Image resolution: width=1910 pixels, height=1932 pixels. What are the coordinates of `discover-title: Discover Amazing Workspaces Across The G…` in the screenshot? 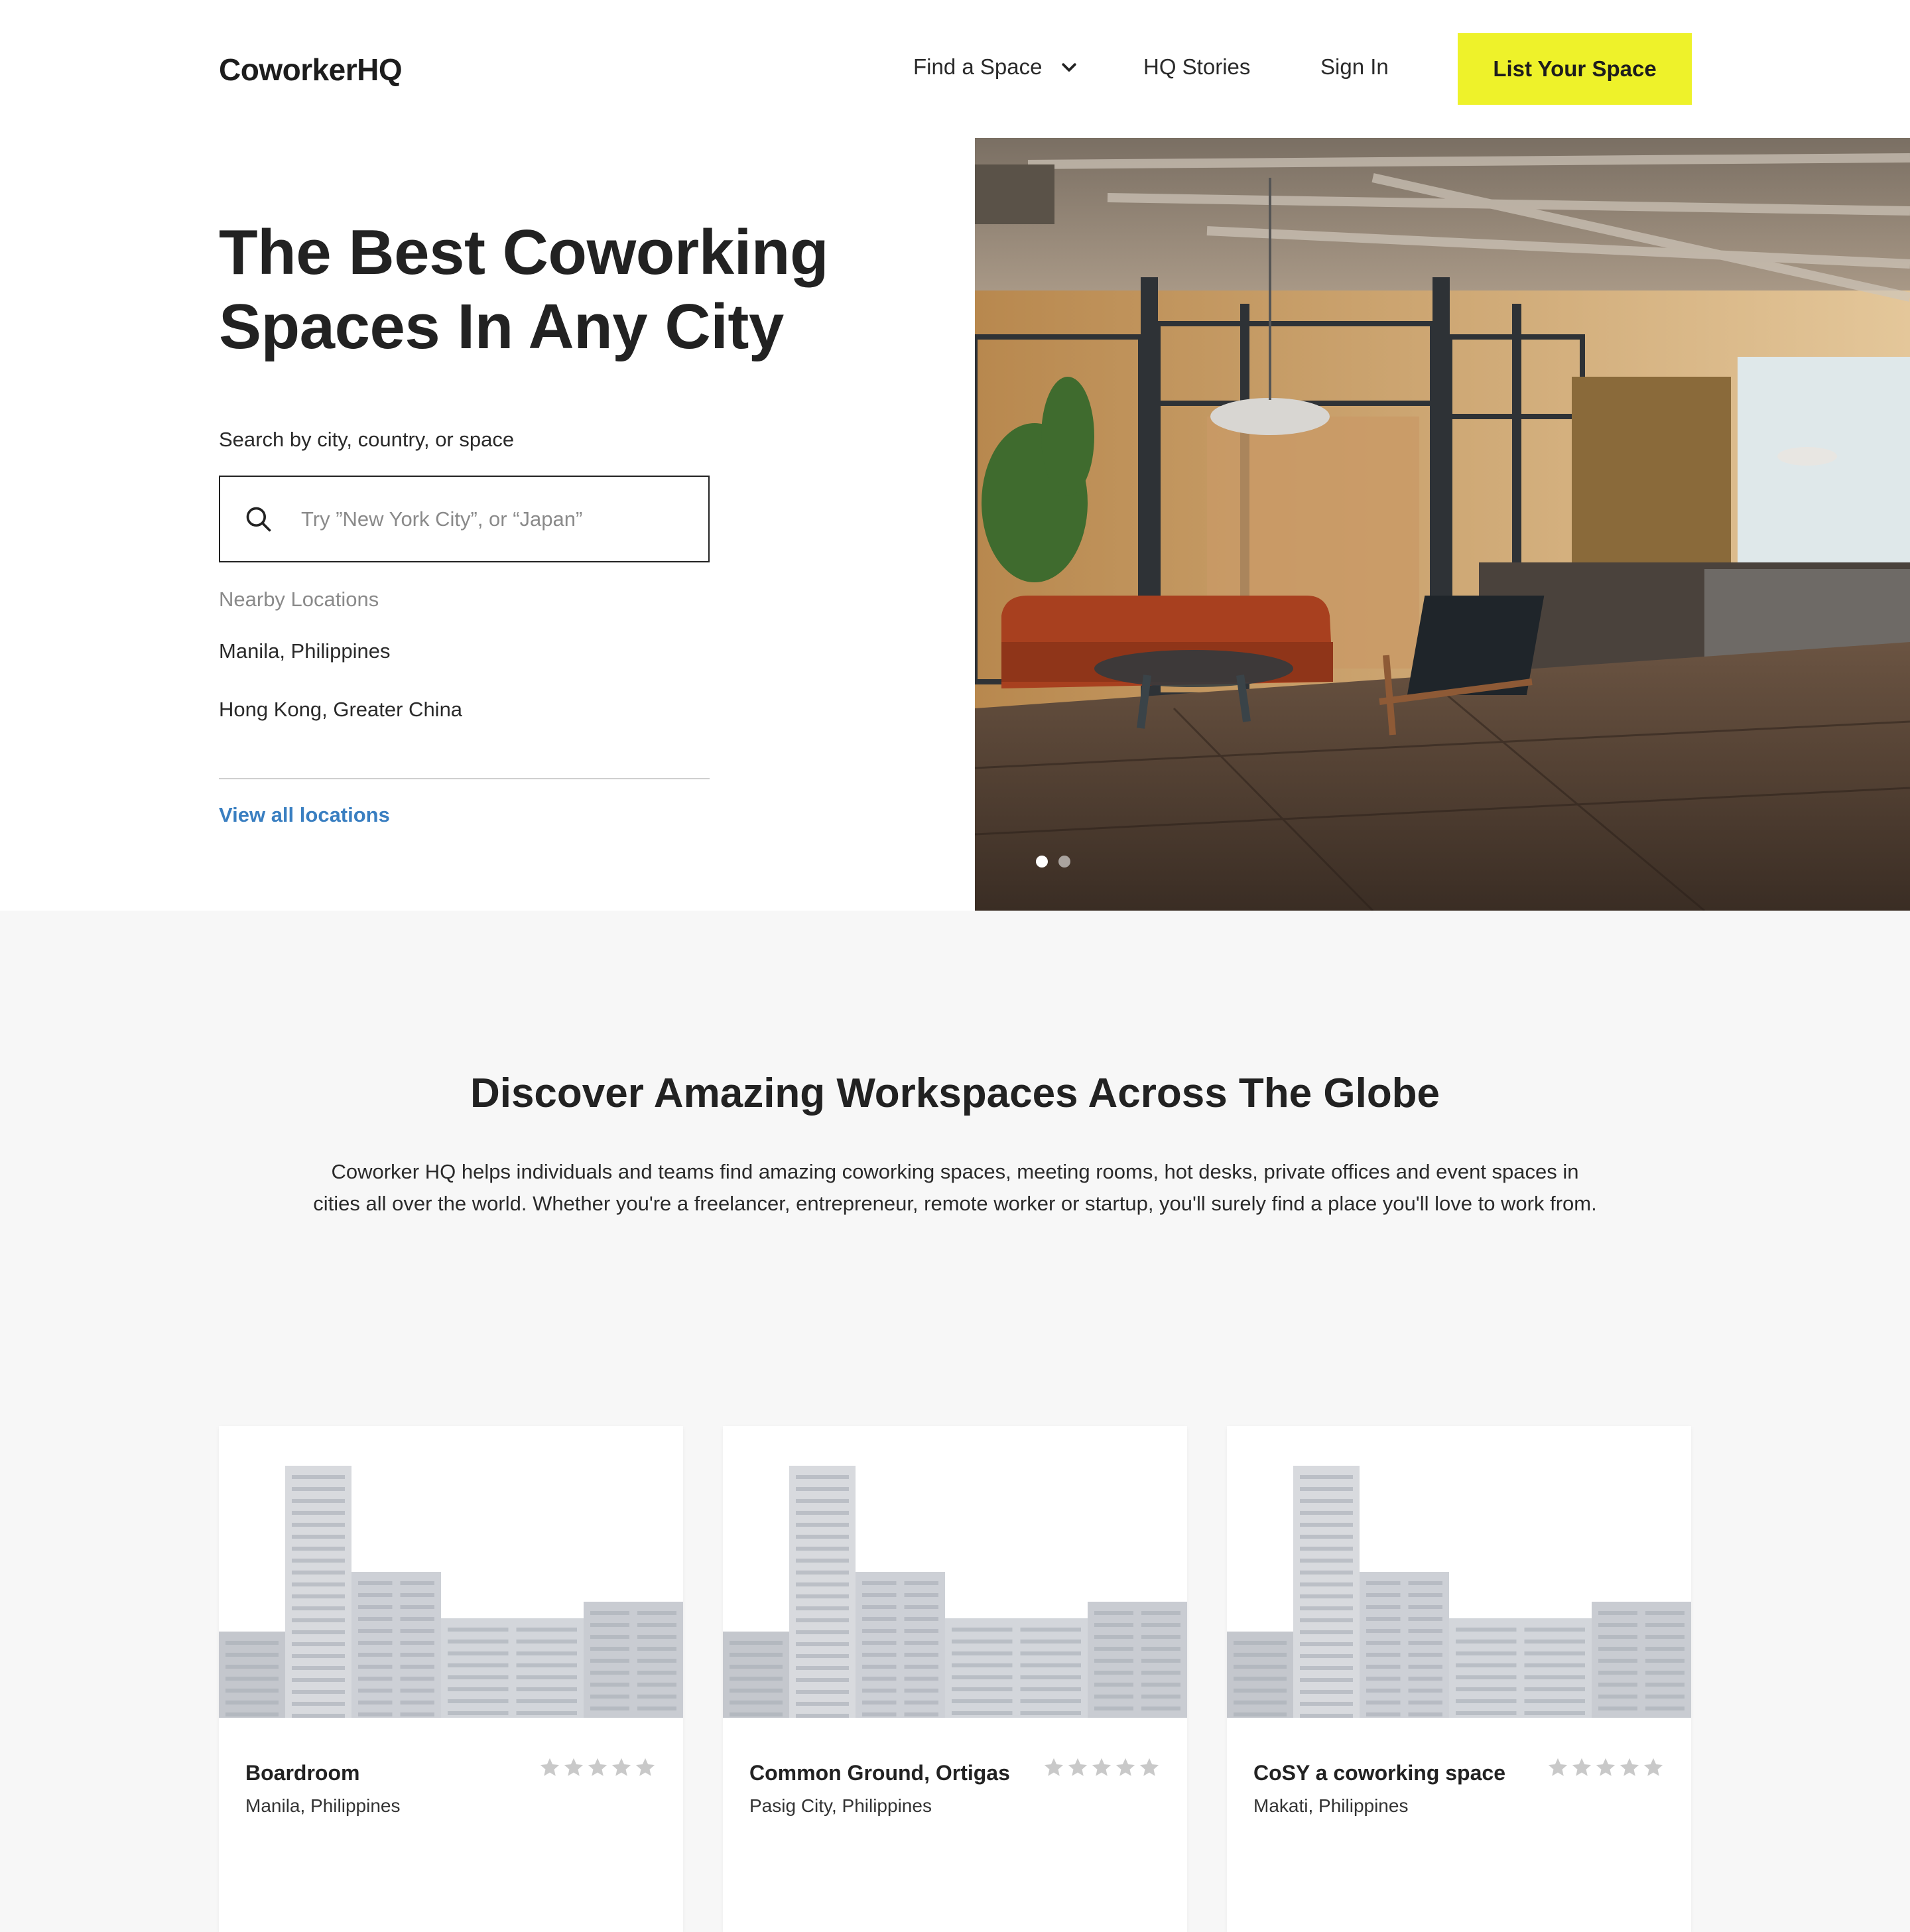 It's located at (955, 1093).